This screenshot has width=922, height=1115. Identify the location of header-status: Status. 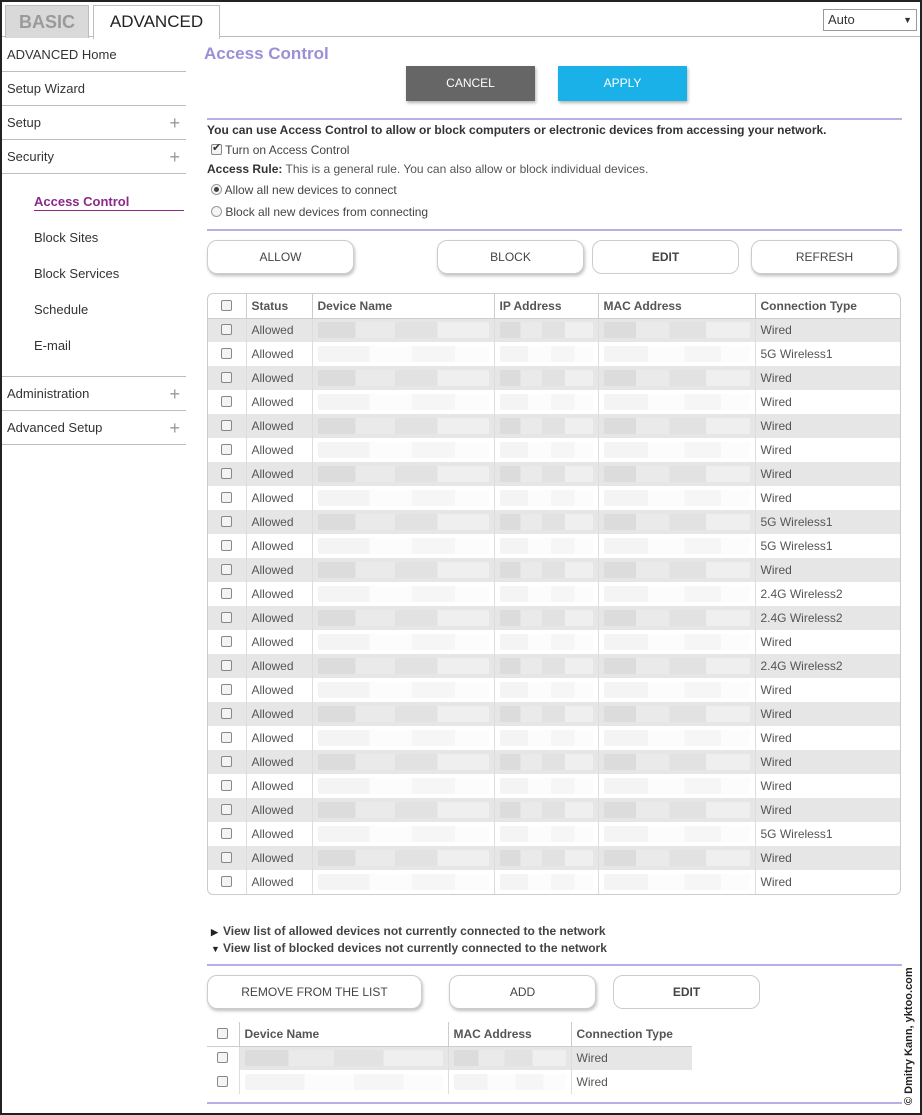
(279, 306).